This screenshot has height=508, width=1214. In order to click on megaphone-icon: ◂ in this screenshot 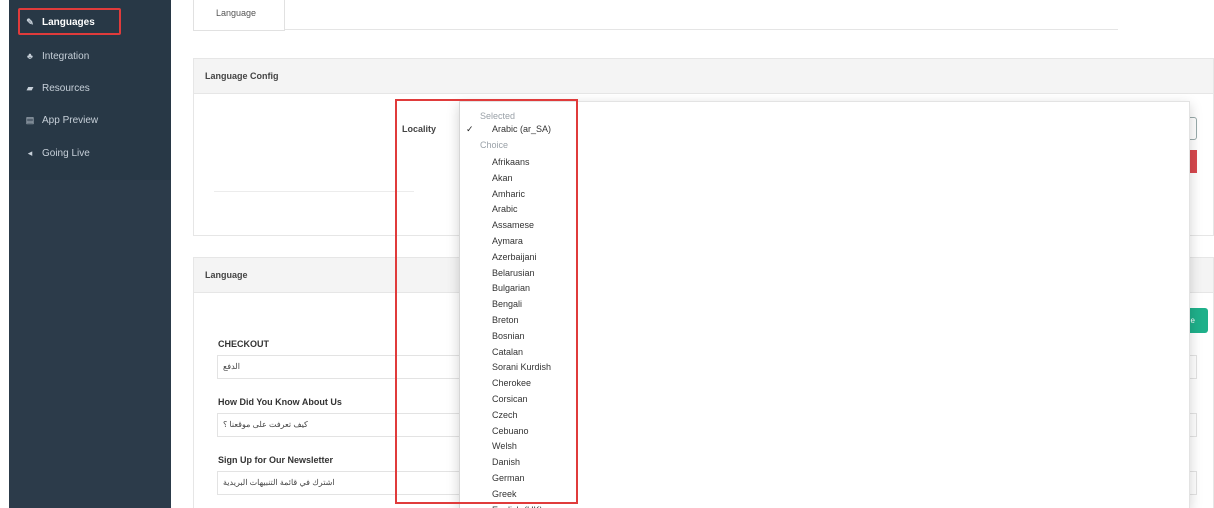, I will do `click(30, 152)`.